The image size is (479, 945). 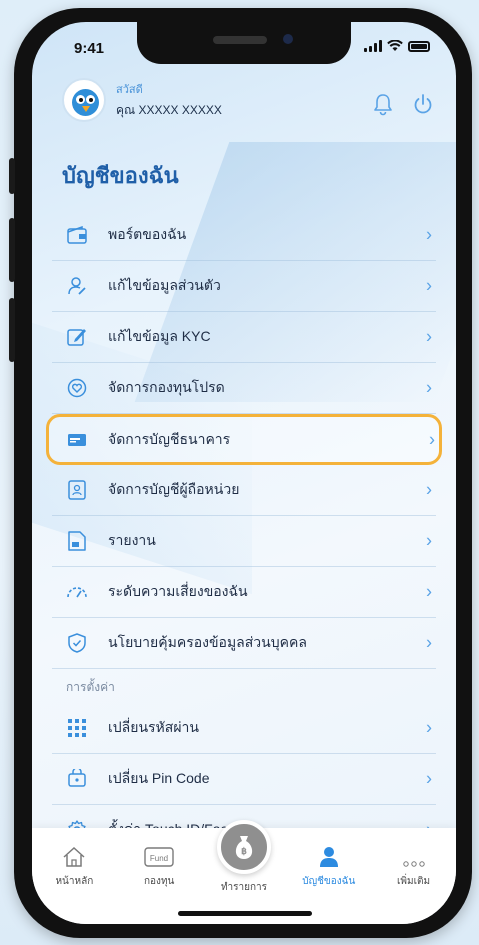 I want to click on tab-more-label: เพิ่มเติม, so click(x=414, y=881).